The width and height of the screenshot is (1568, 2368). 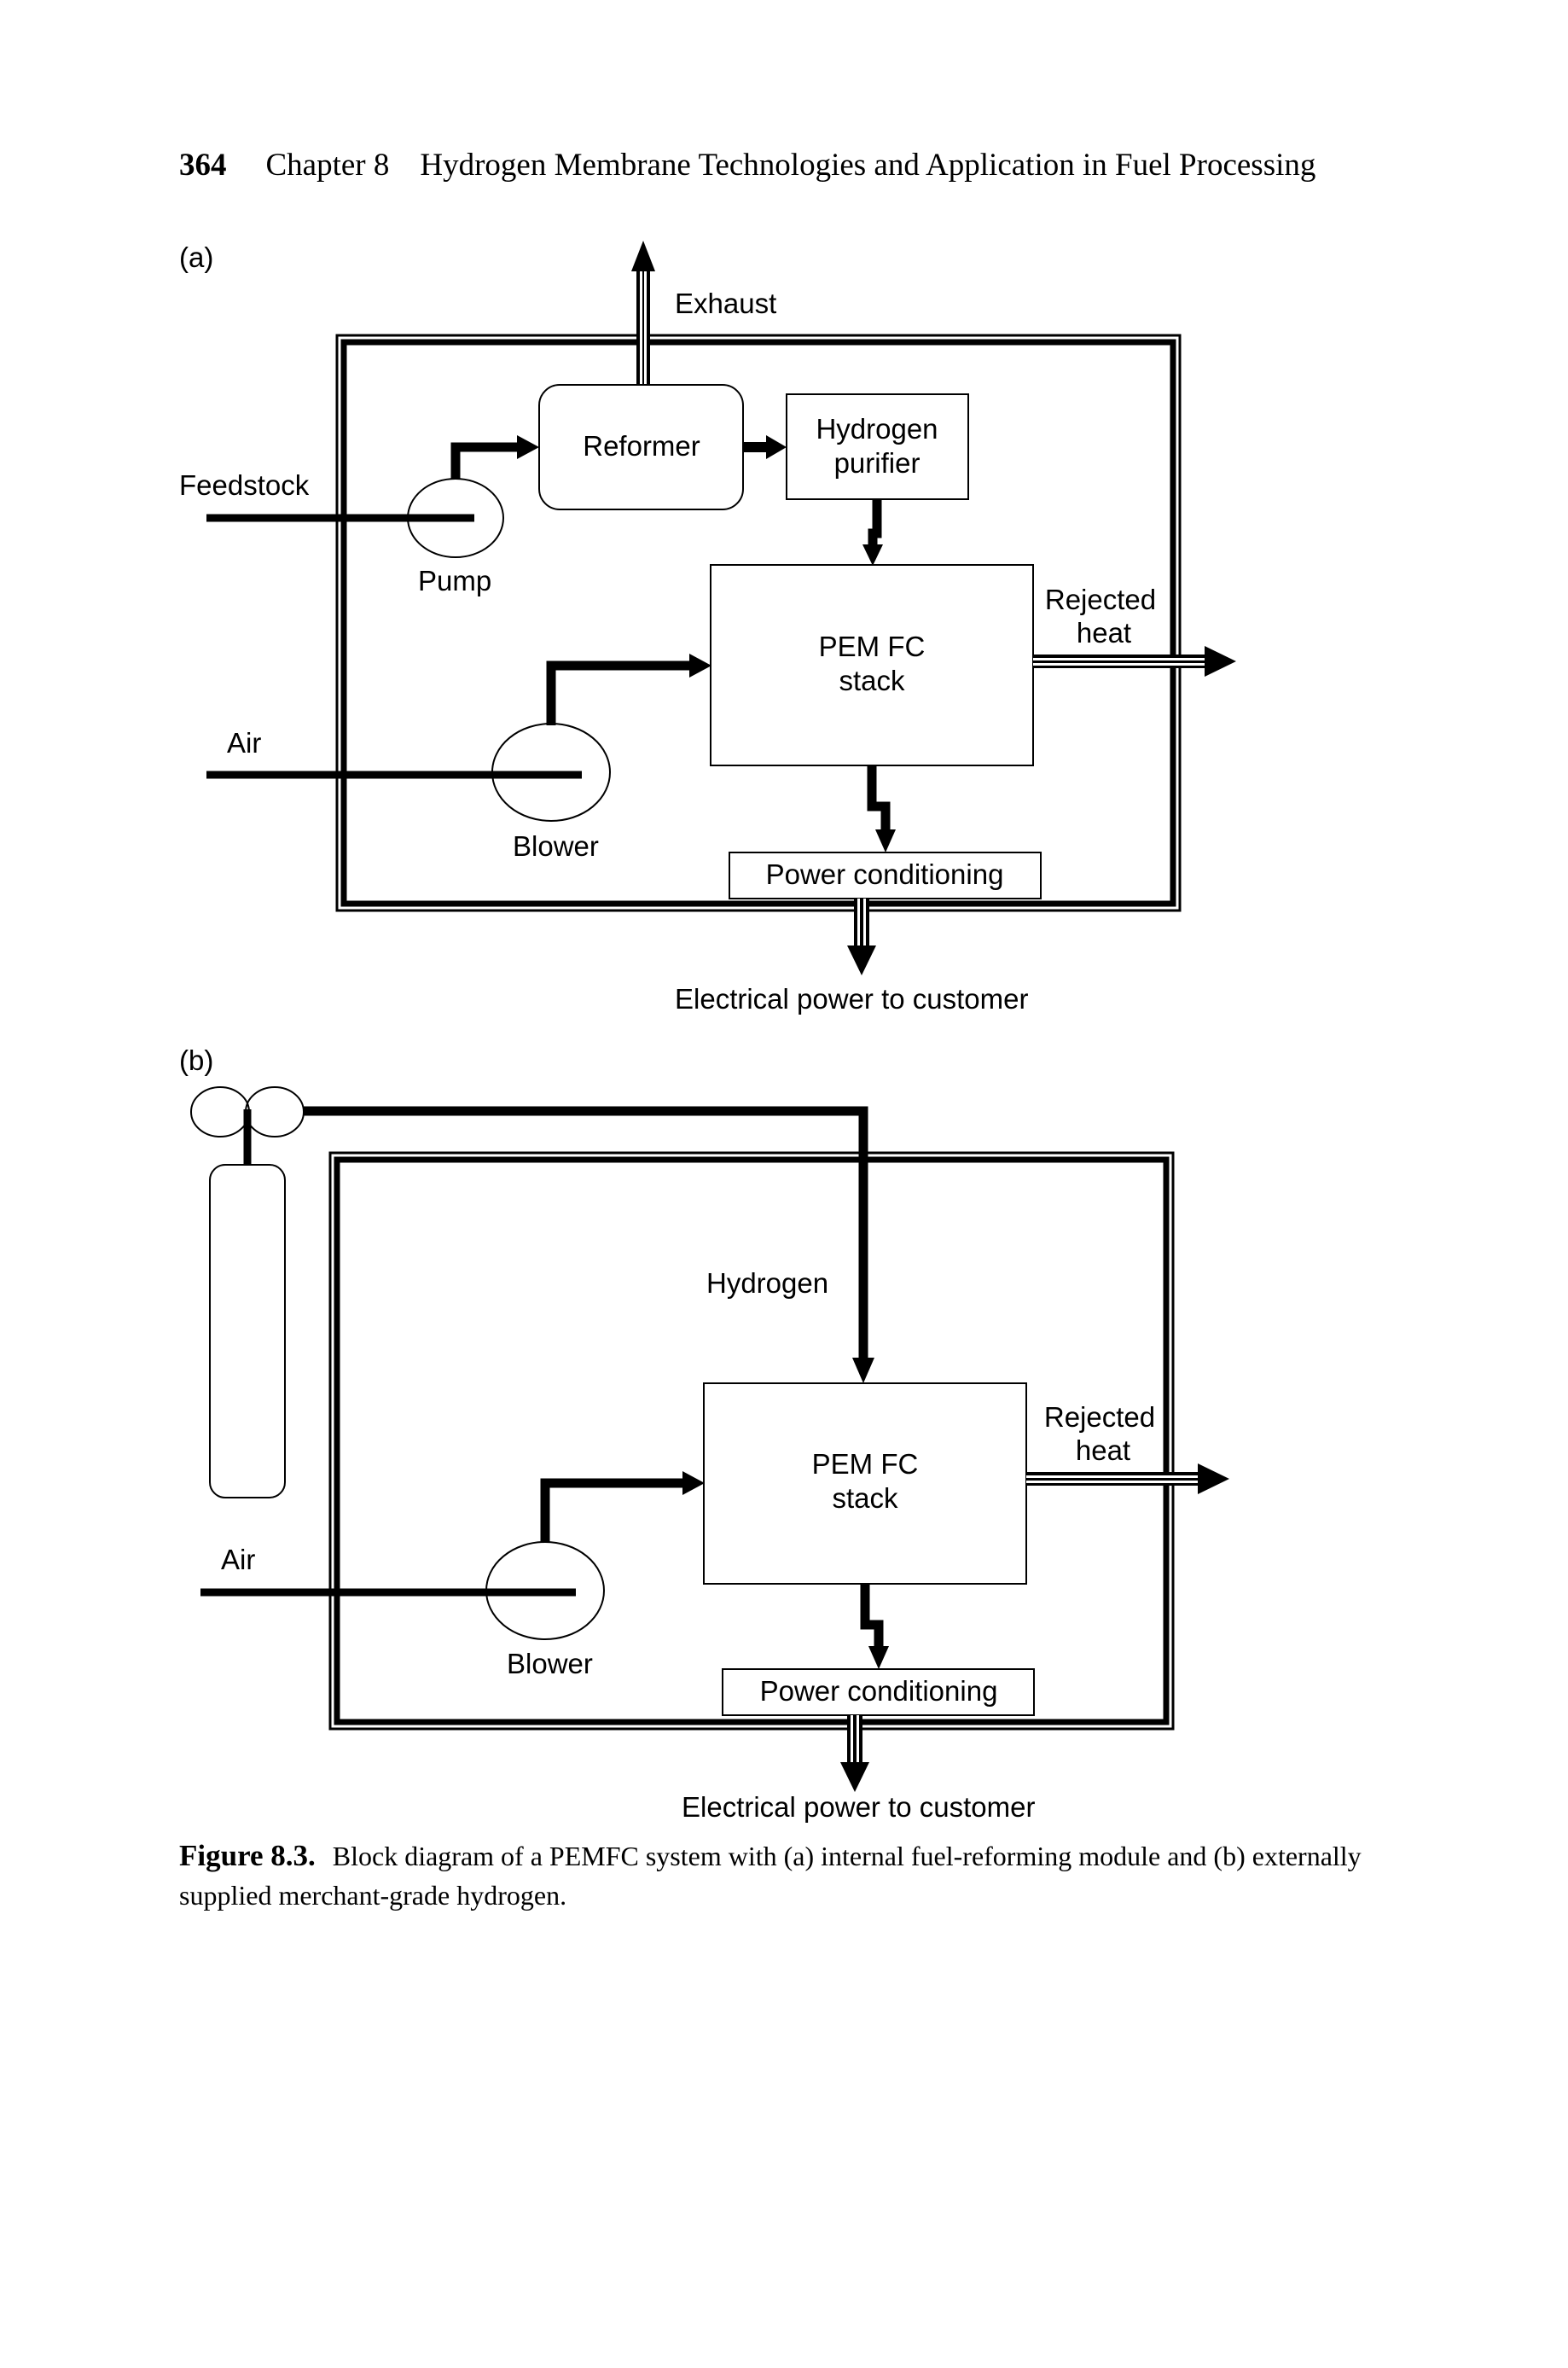 What do you see at coordinates (238, 1559) in the screenshot?
I see `air-label-b: Air` at bounding box center [238, 1559].